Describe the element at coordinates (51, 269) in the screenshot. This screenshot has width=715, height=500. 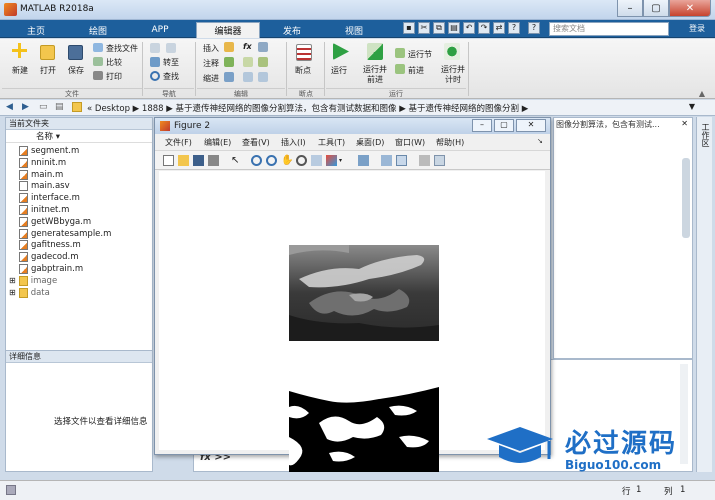
I see `list-item: gabptrain.m` at that location.